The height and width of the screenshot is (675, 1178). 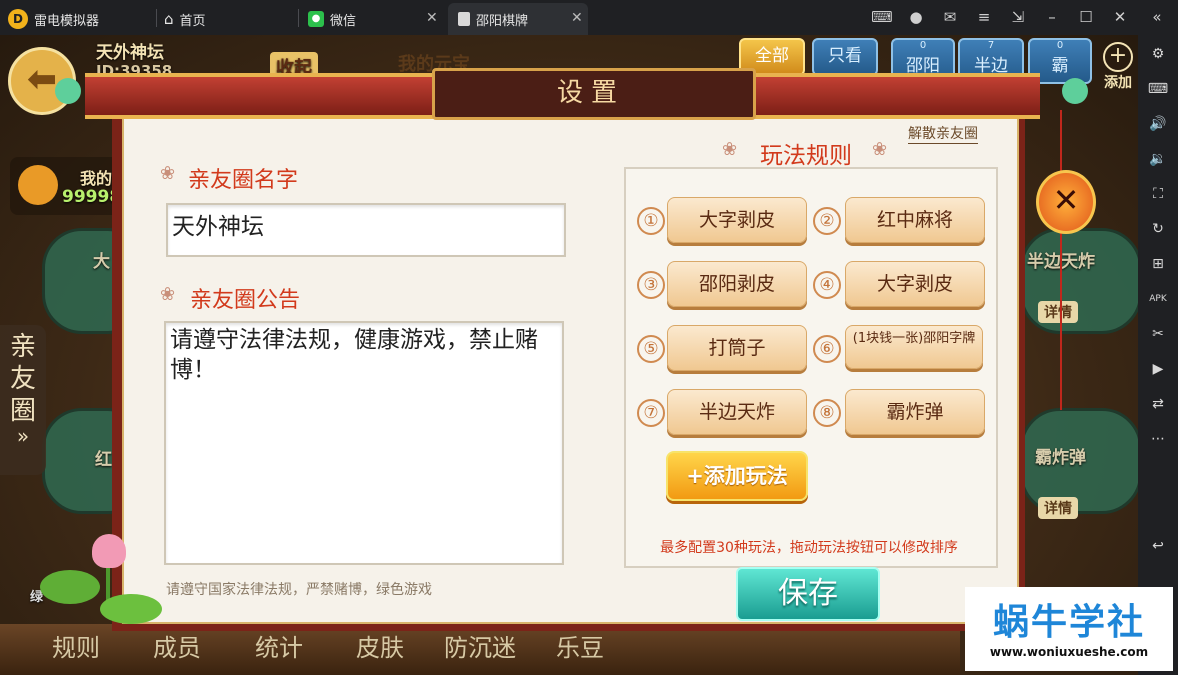 I want to click on settings-gear-icon: ⚙, so click(x=1158, y=54).